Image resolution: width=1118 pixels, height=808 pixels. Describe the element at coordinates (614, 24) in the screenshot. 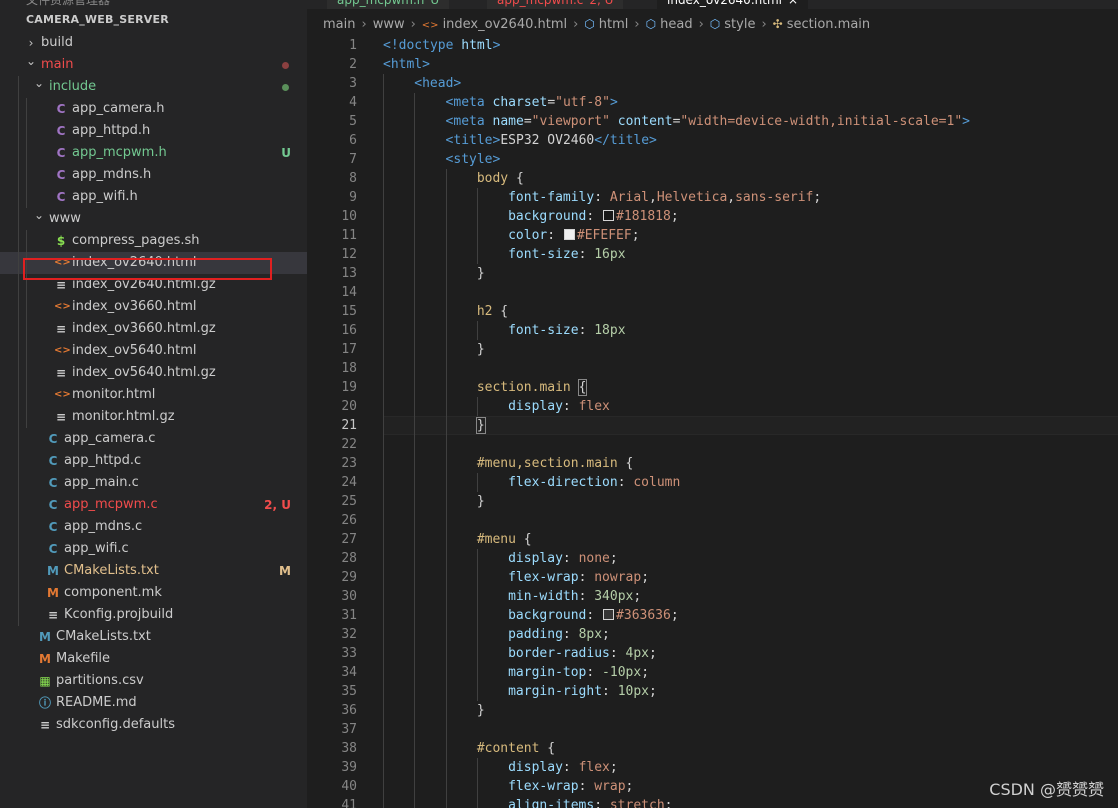

I see `breadcrumb-item: html` at that location.